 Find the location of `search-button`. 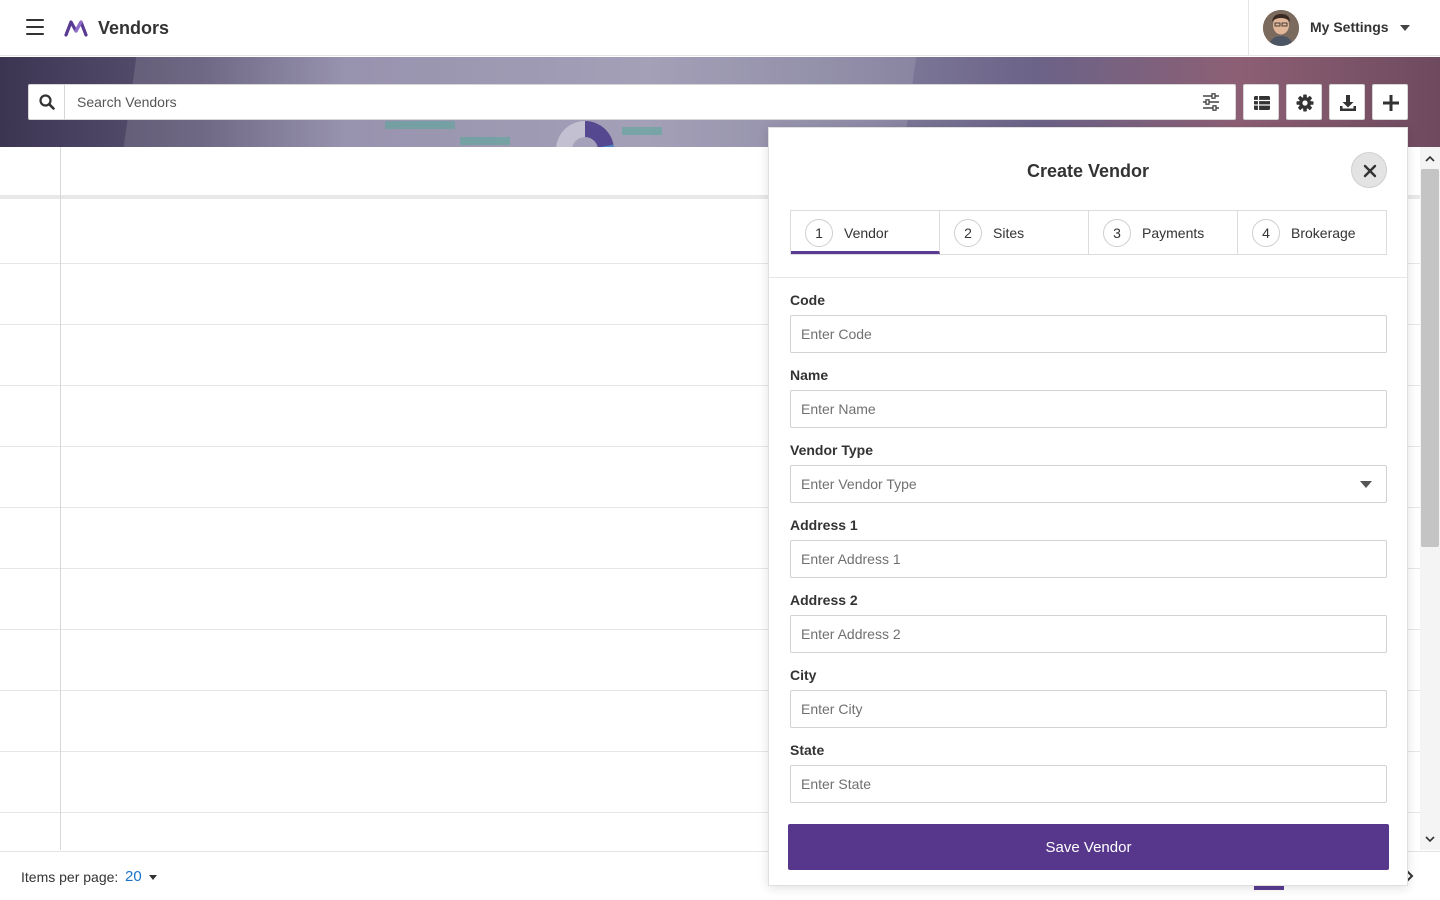

search-button is located at coordinates (47, 102).